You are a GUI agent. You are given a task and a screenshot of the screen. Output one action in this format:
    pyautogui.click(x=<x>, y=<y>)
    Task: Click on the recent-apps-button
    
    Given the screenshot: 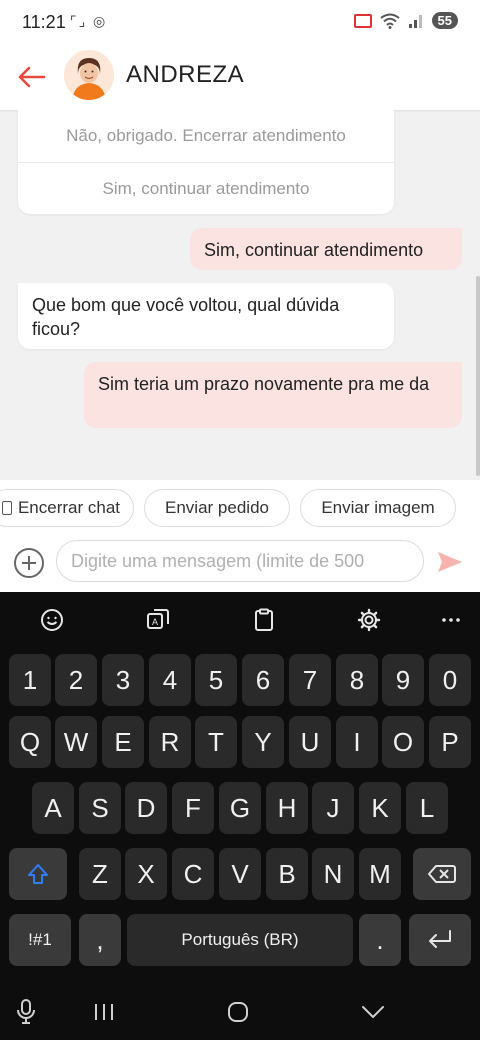 What is the action you would take?
    pyautogui.click(x=104, y=1012)
    